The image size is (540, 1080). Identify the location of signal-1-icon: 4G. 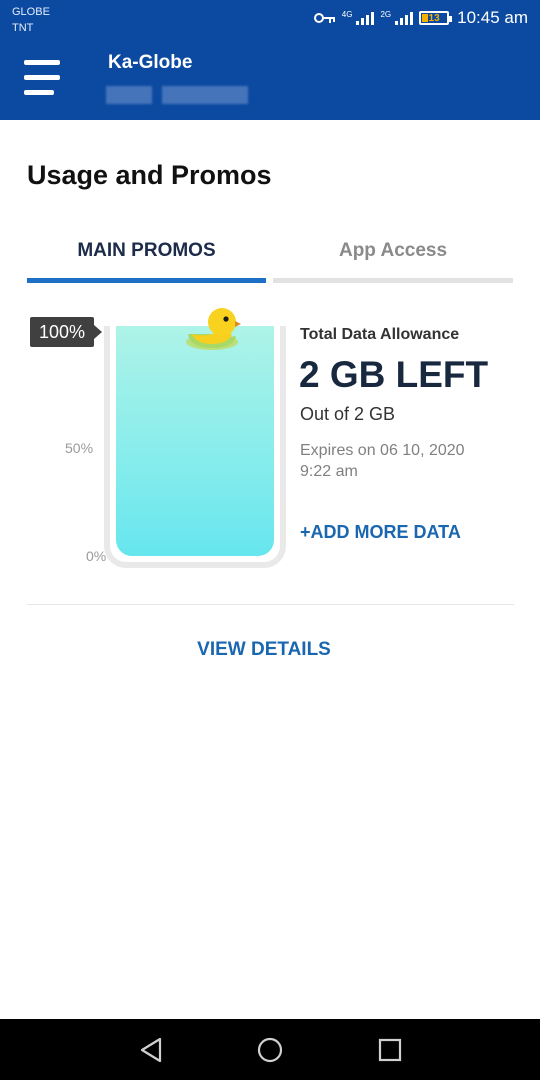
(358, 18).